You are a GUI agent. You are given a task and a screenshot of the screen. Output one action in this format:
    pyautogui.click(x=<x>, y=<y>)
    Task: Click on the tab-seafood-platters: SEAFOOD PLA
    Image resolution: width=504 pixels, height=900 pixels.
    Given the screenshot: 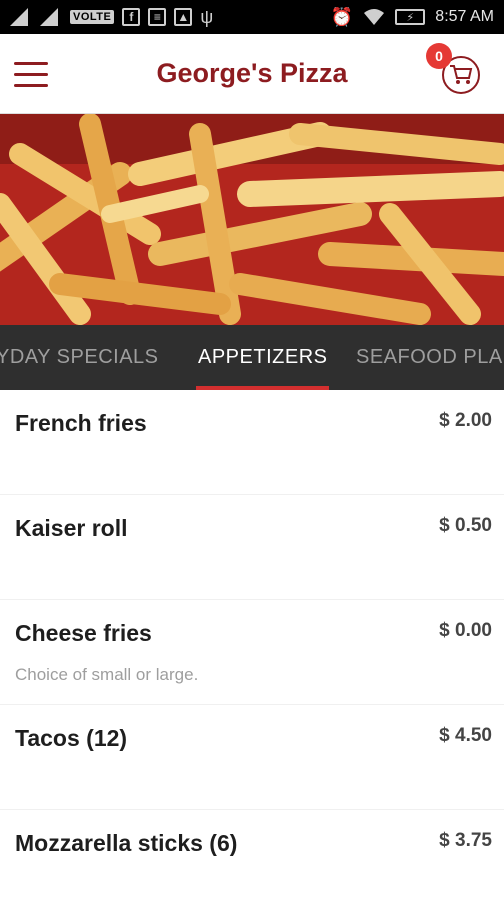 What is the action you would take?
    pyautogui.click(x=429, y=357)
    